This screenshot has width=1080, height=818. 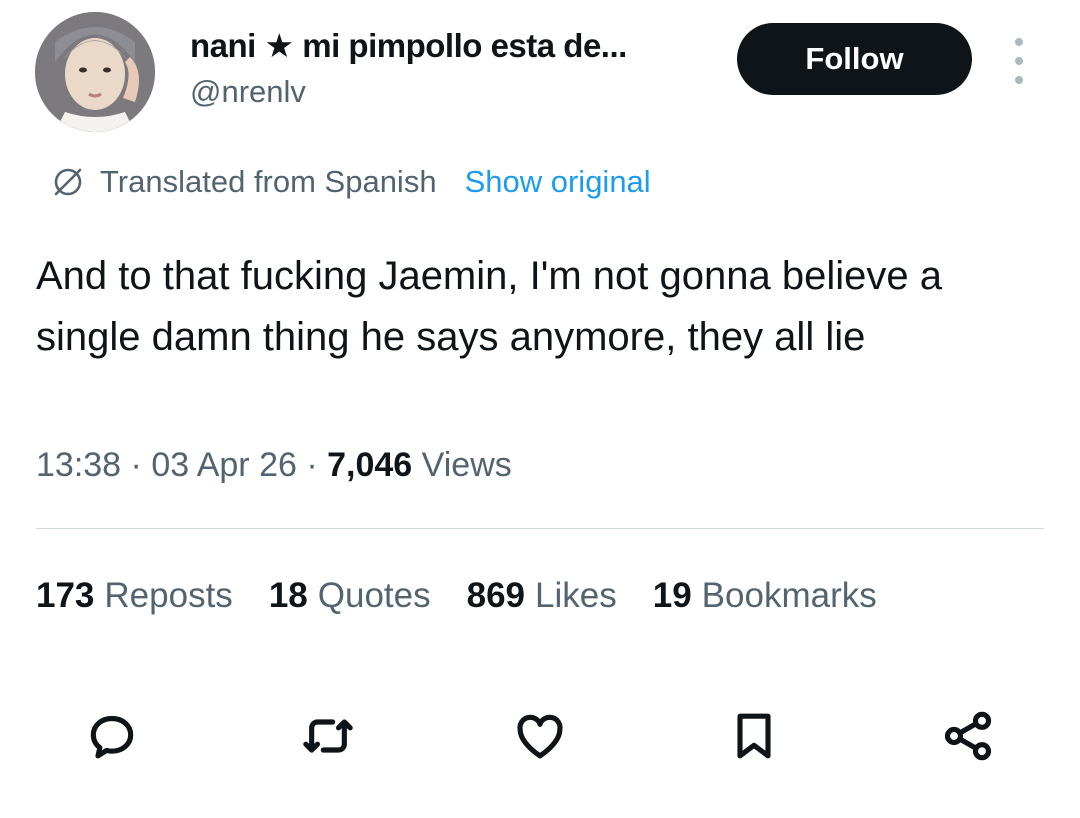 What do you see at coordinates (288, 595) in the screenshot?
I see `quotes-count: 18` at bounding box center [288, 595].